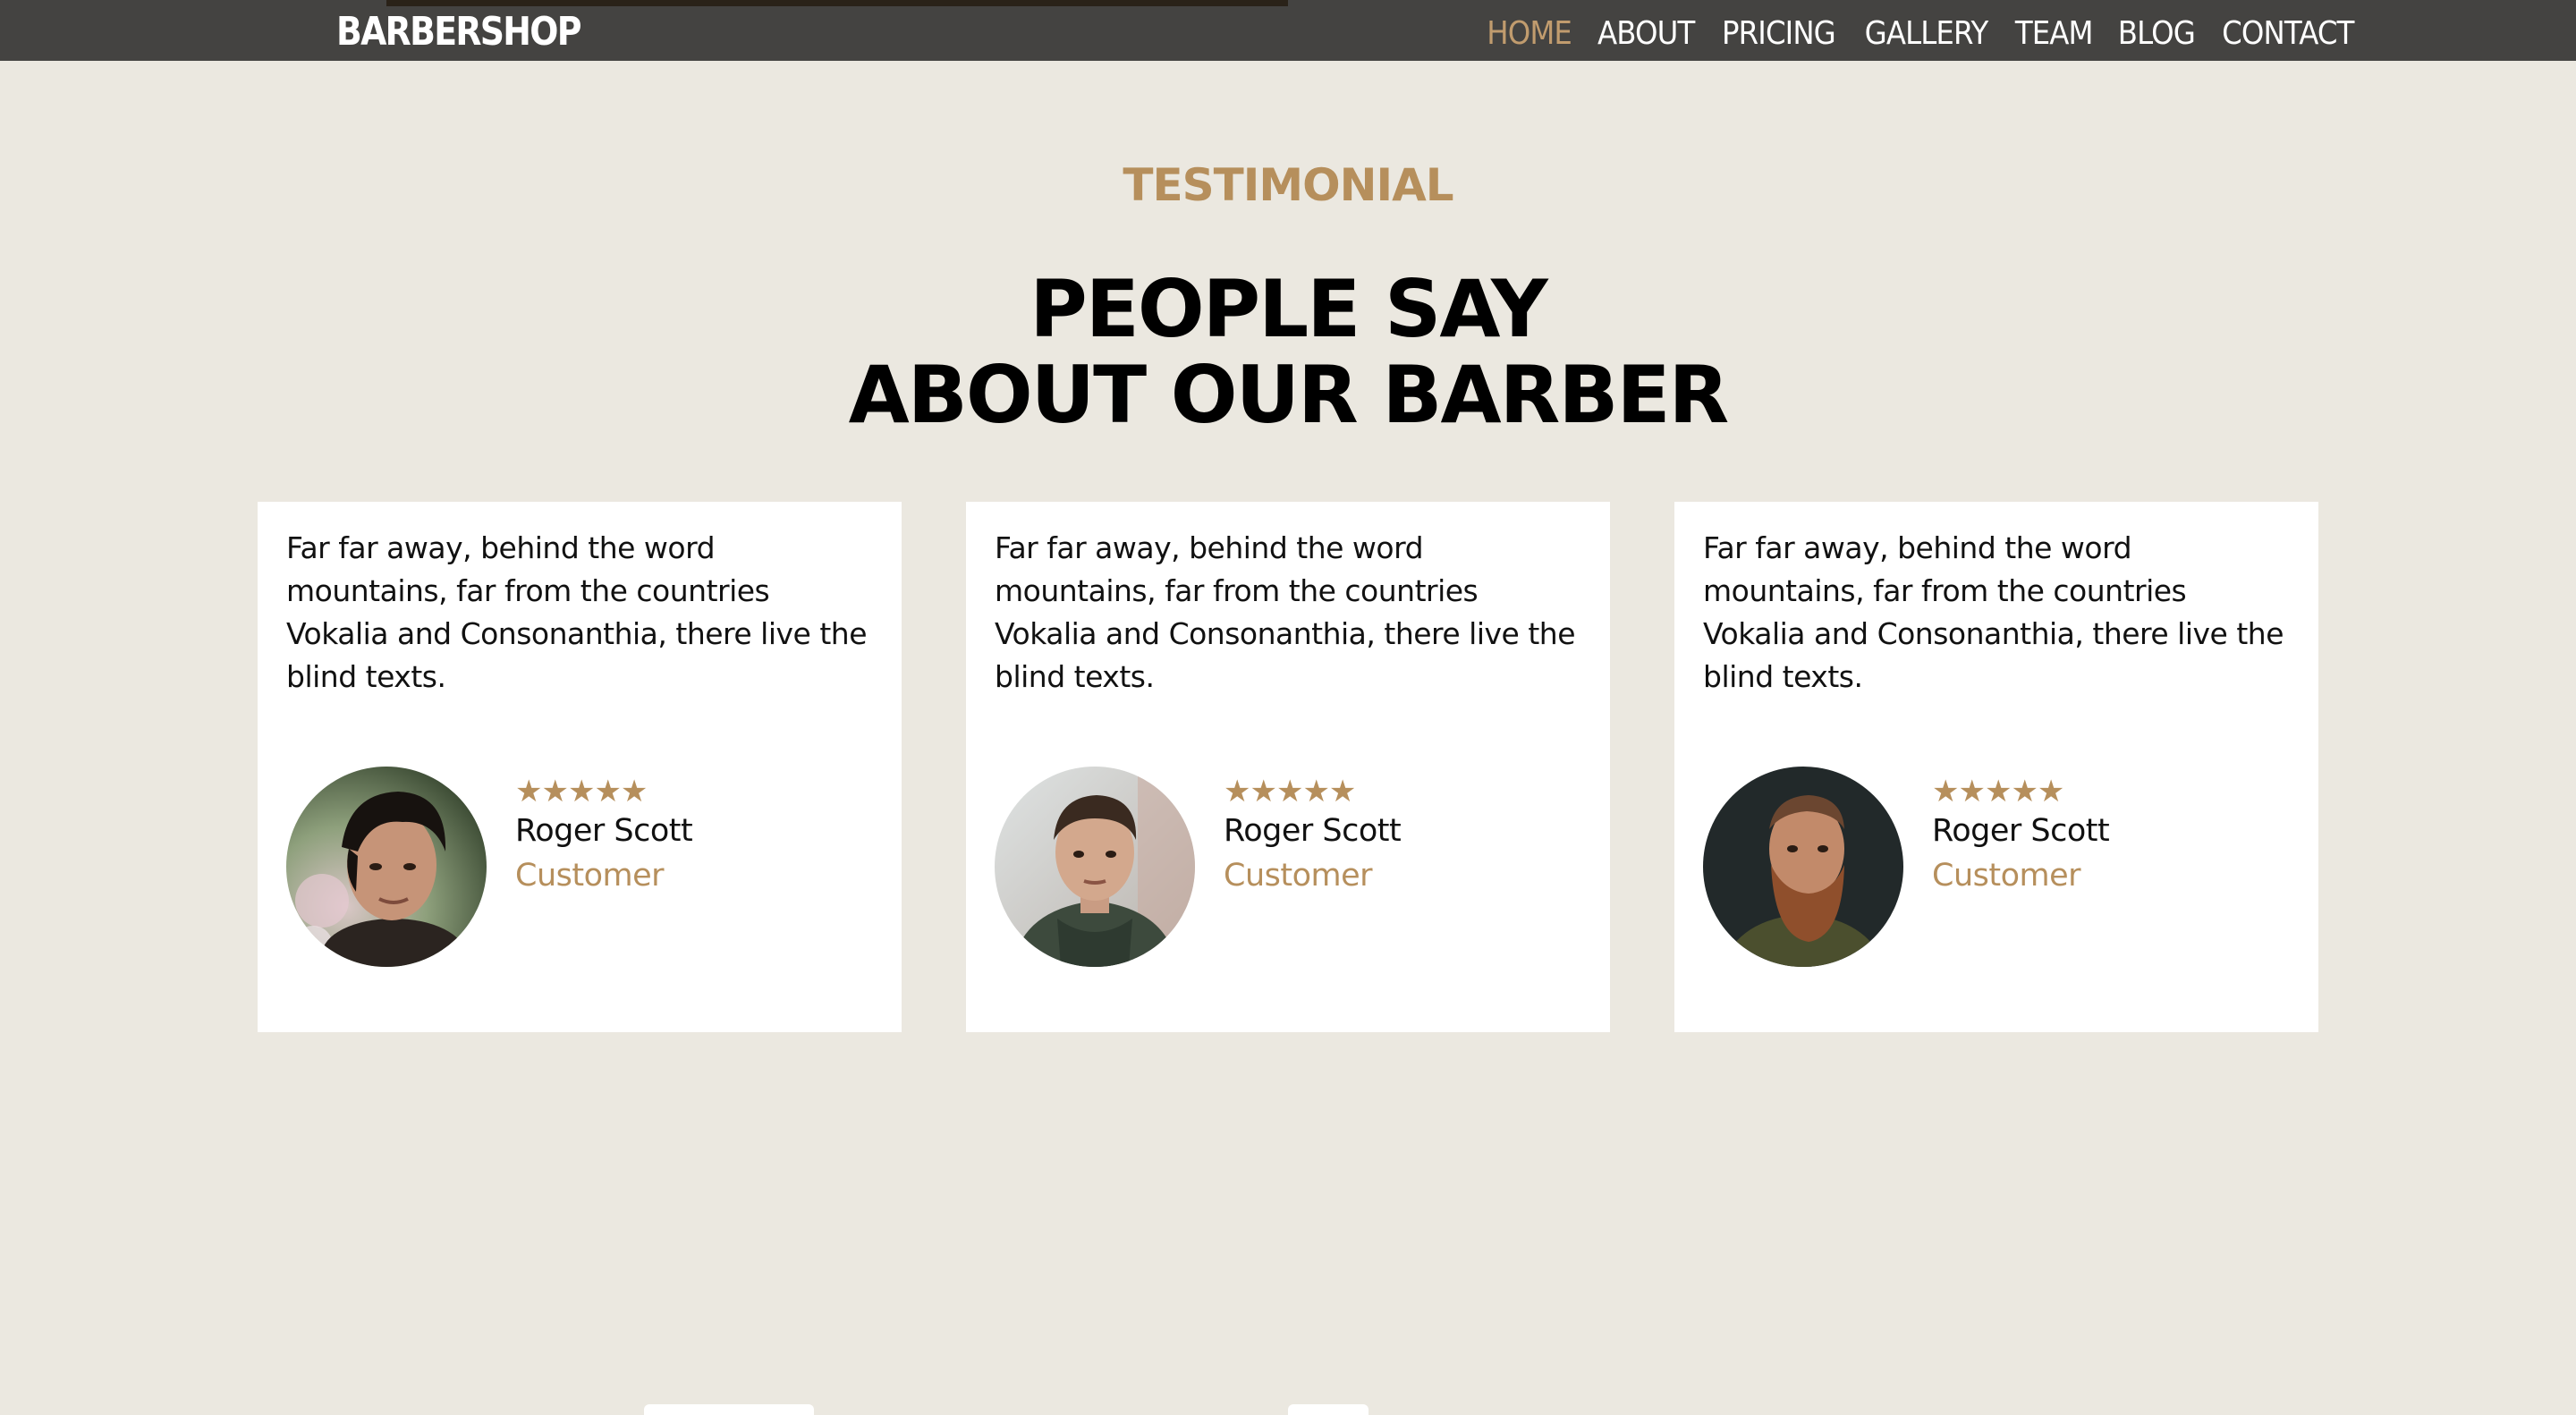  What do you see at coordinates (1529, 34) in the screenshot?
I see `nav-item-home: HOME` at bounding box center [1529, 34].